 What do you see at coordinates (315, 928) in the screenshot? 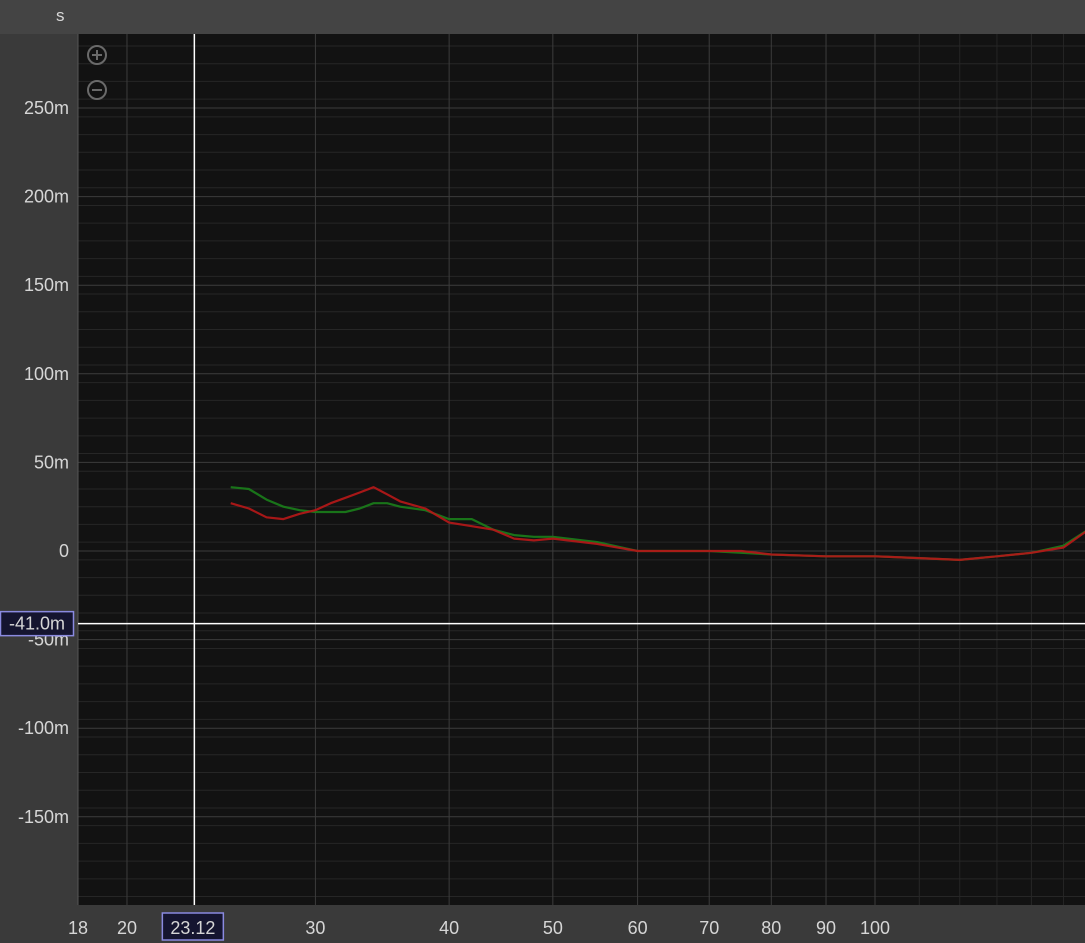
I see `x-tick-label: 30` at bounding box center [315, 928].